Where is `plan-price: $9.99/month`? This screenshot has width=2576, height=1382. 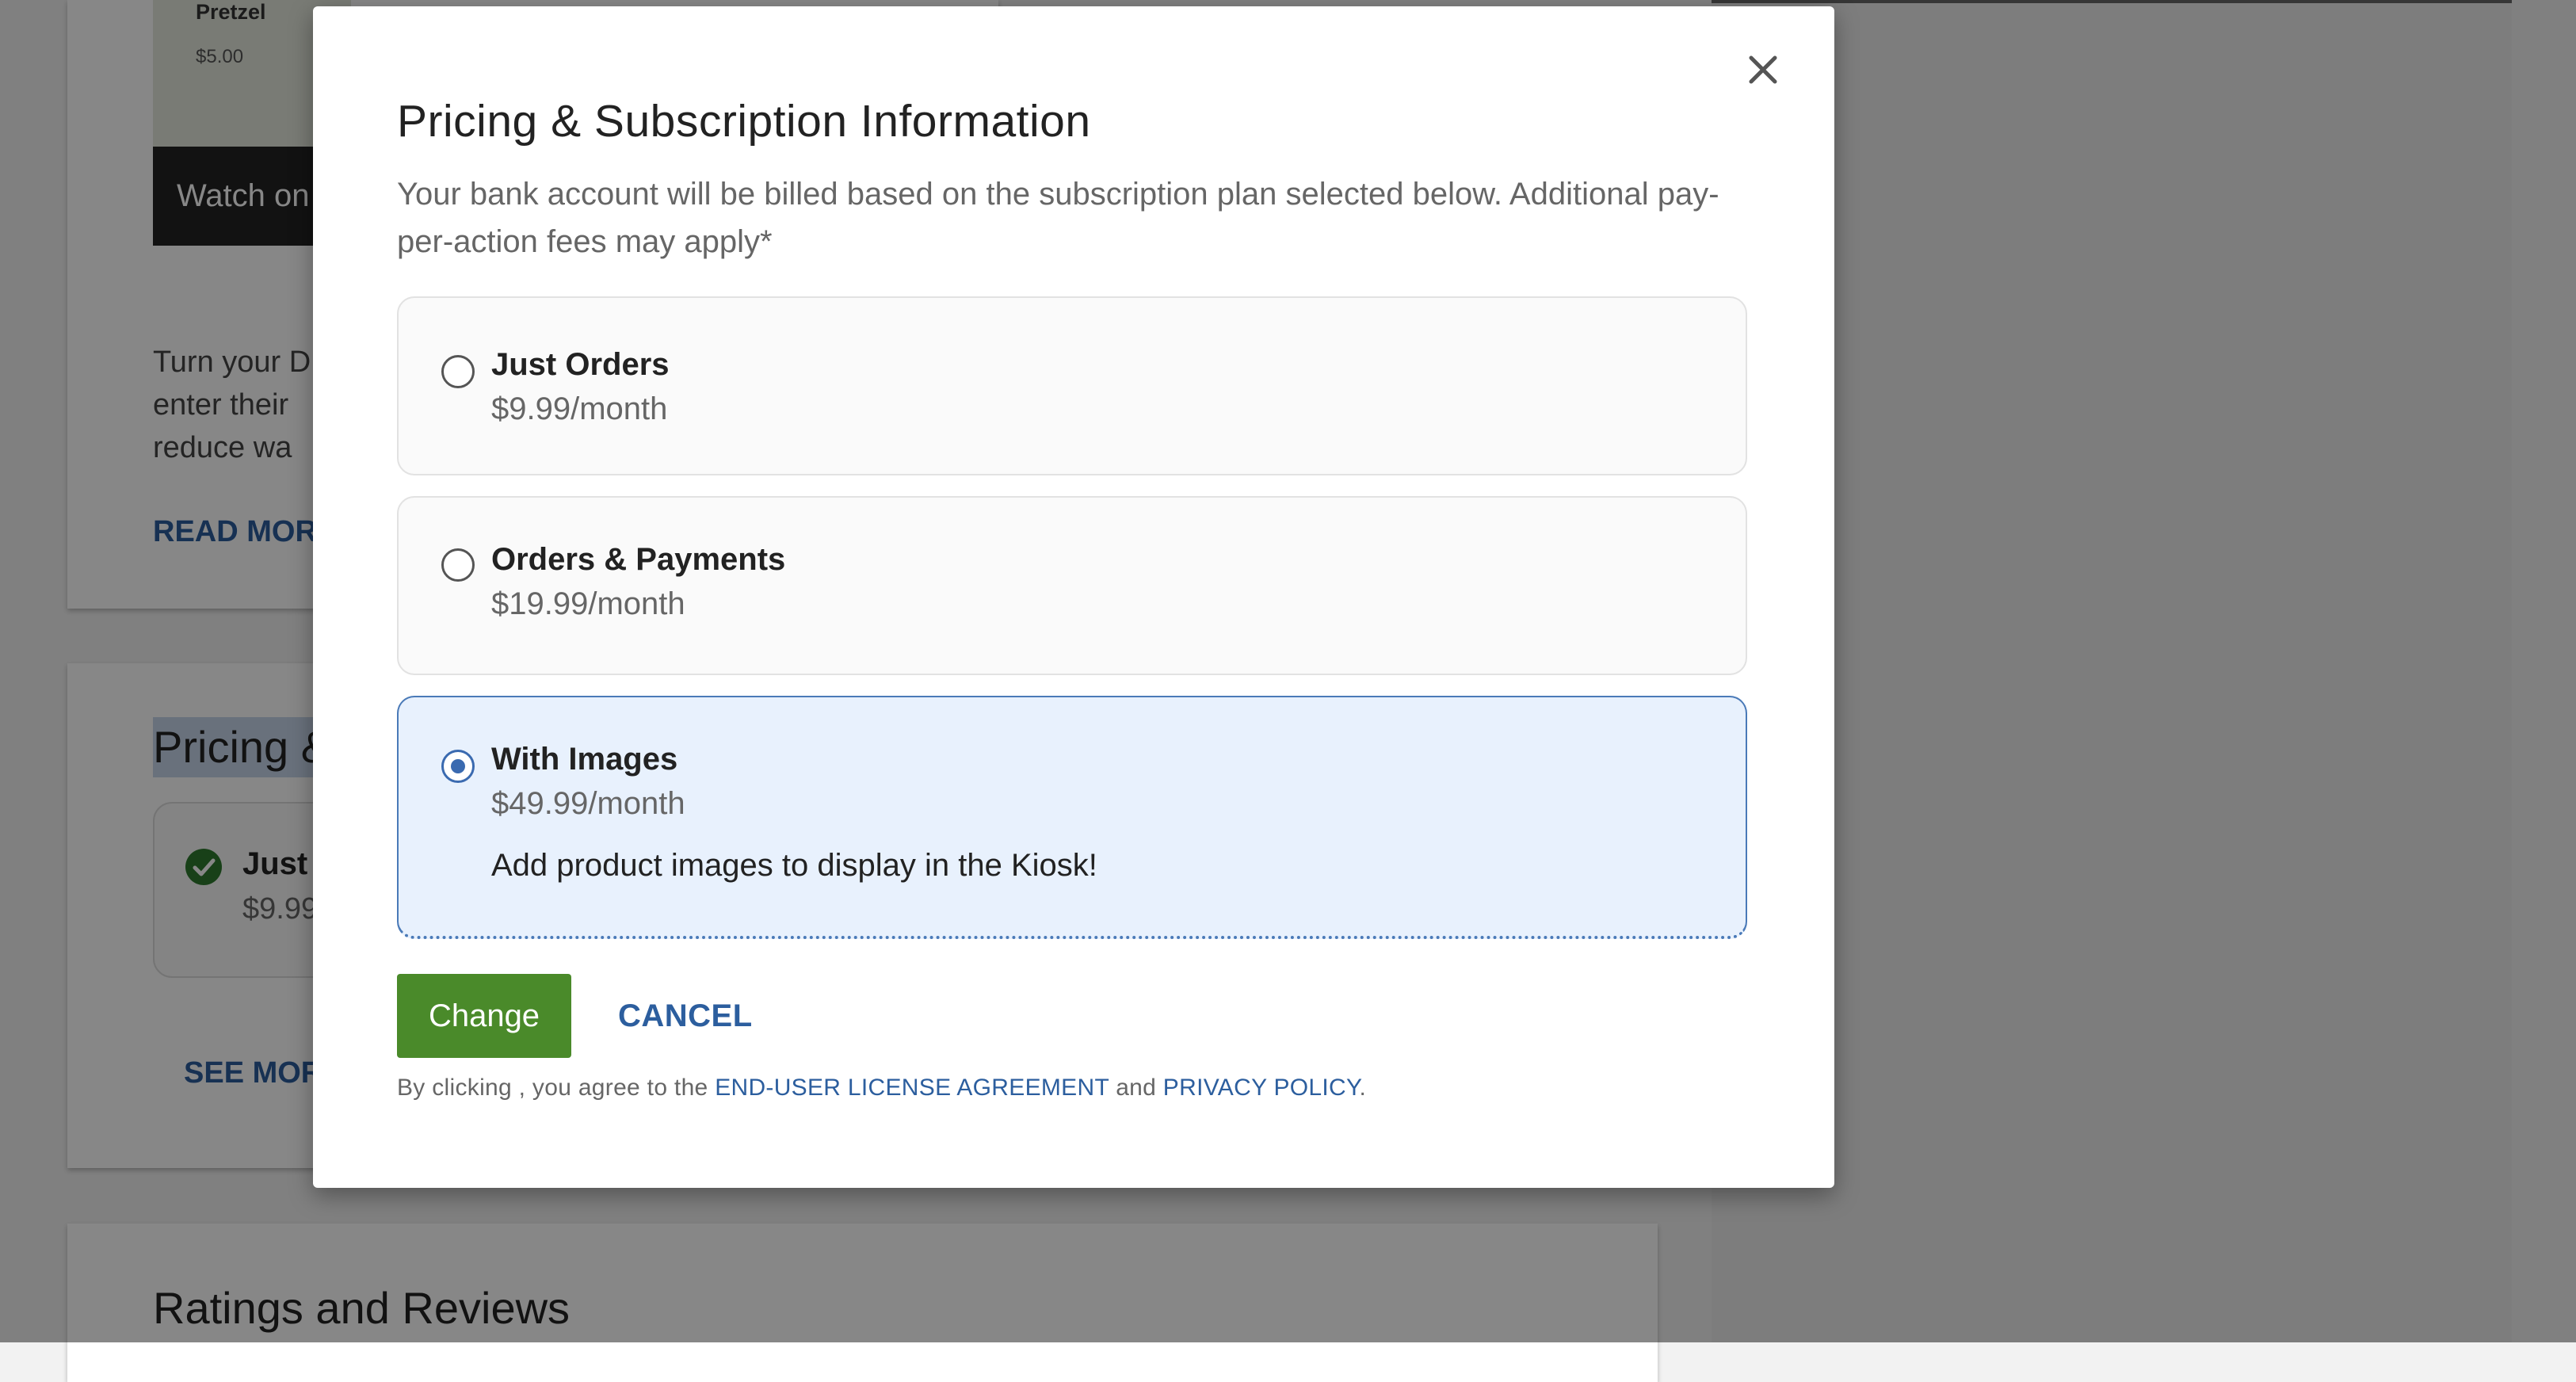
plan-price: $9.99/month is located at coordinates (579, 409).